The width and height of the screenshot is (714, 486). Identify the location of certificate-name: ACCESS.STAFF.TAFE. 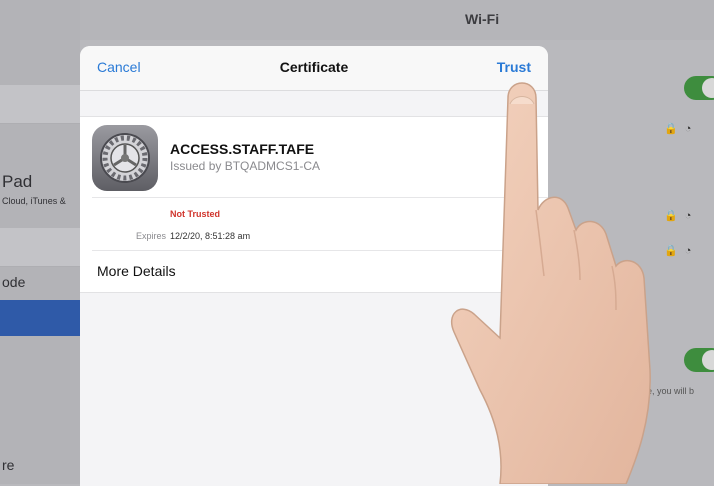
(242, 149).